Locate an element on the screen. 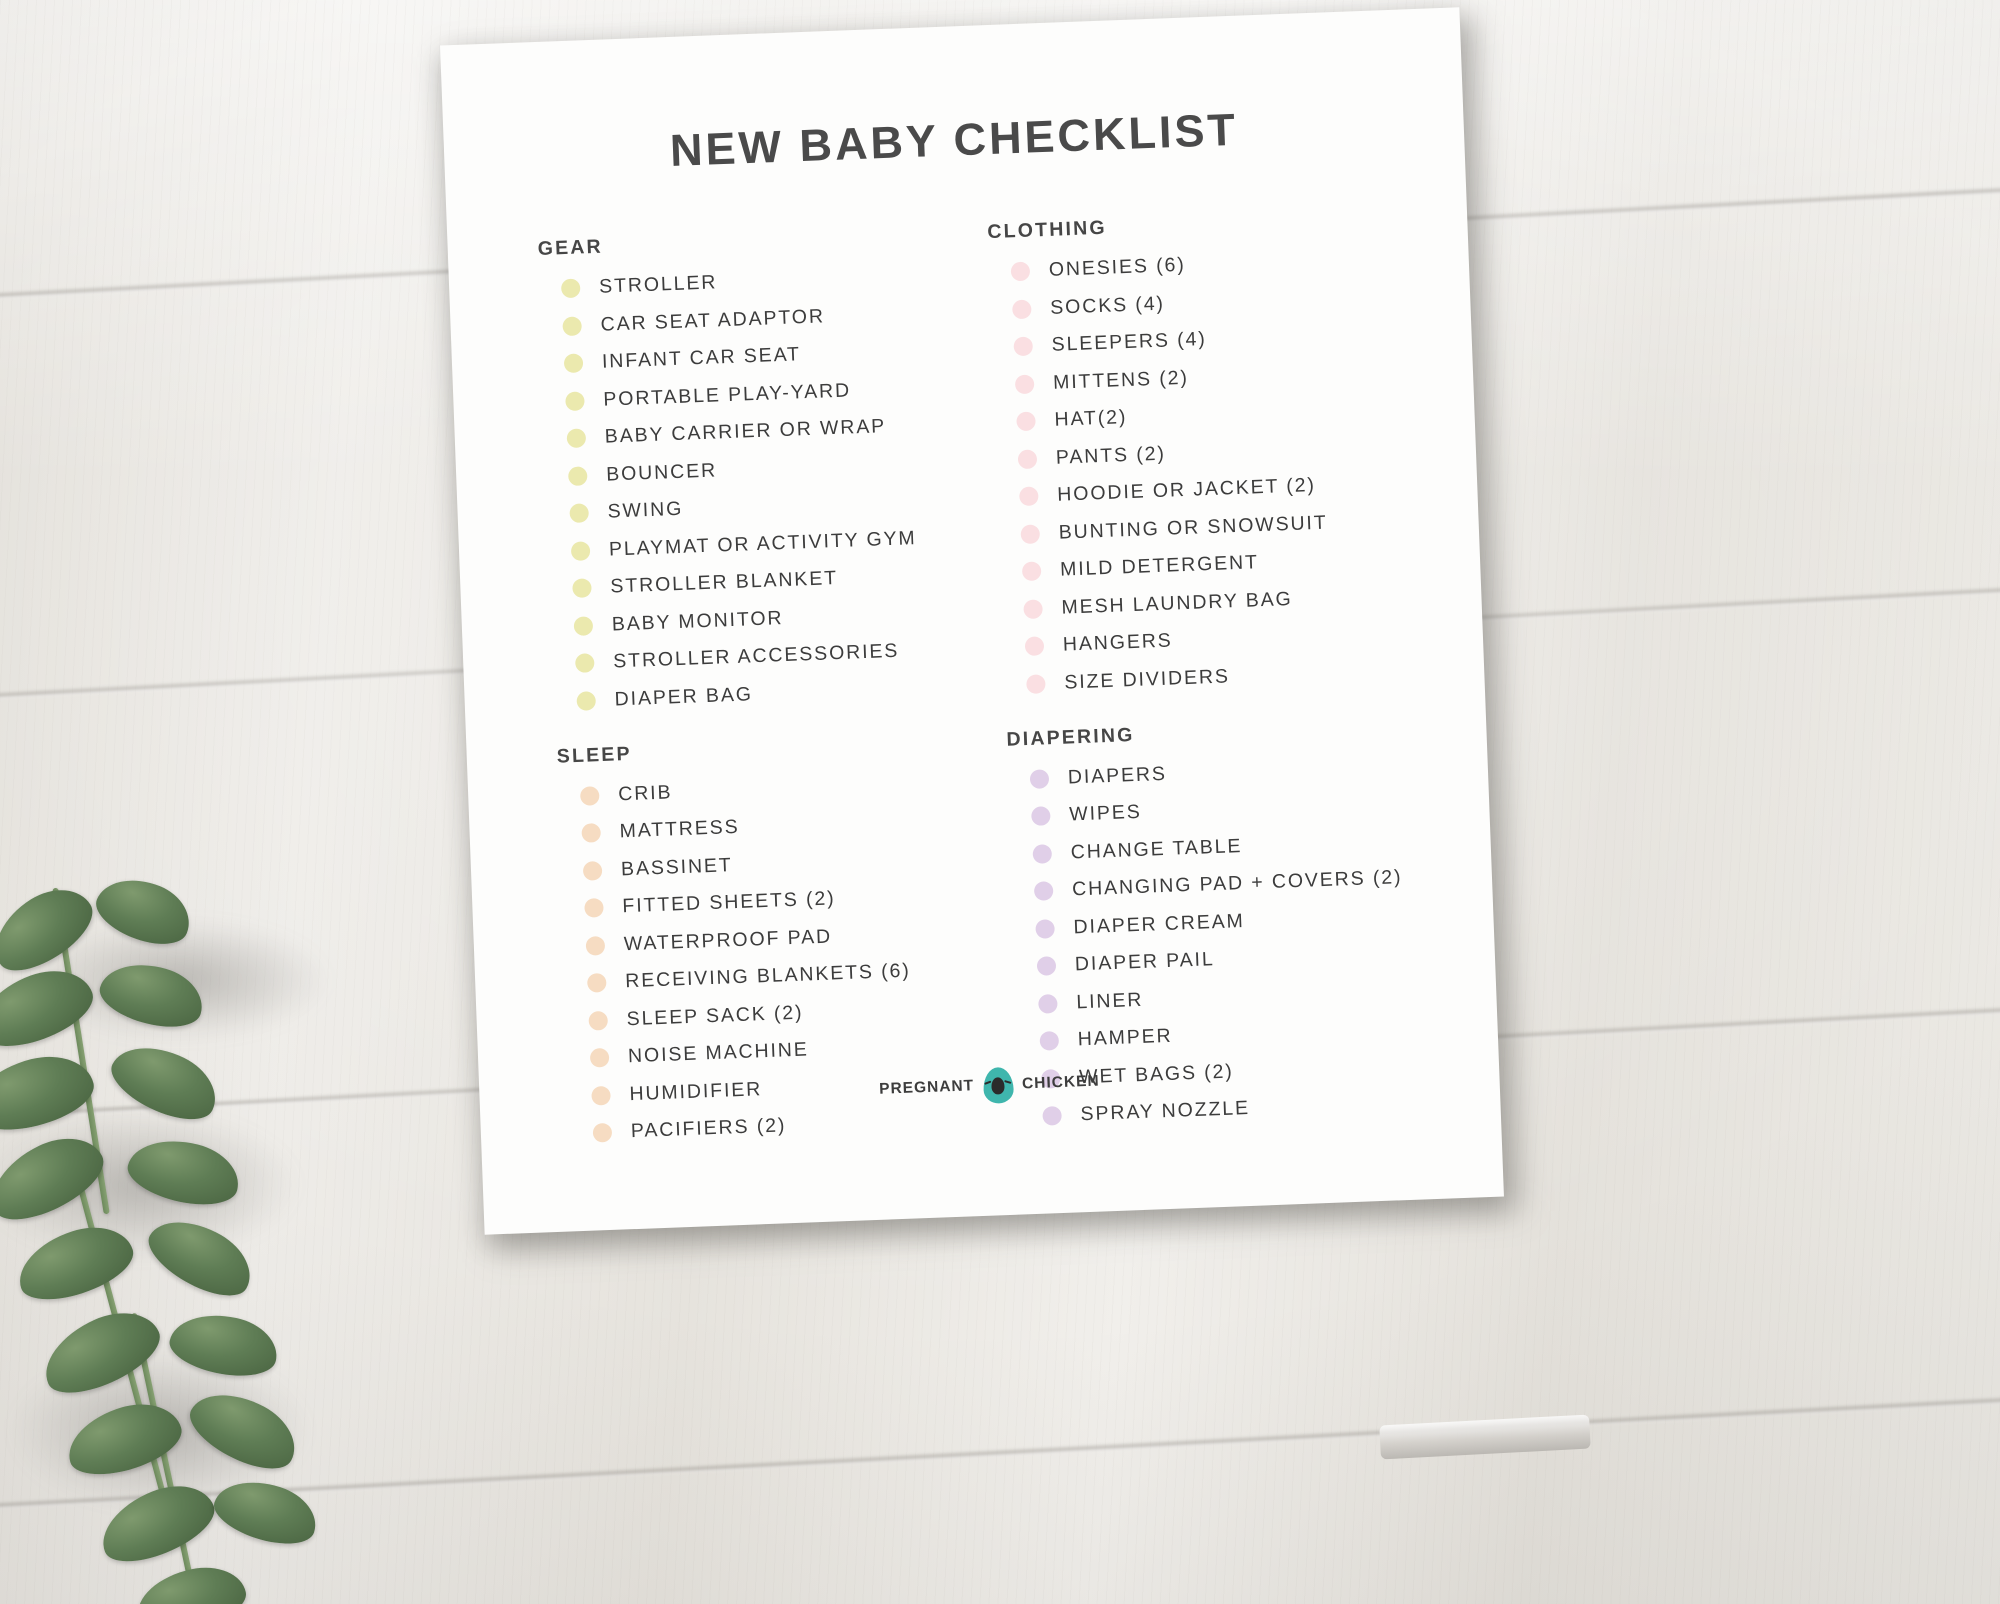 This screenshot has width=2000, height=1604. list-item: DIAPER PAIL is located at coordinates (1245, 958).